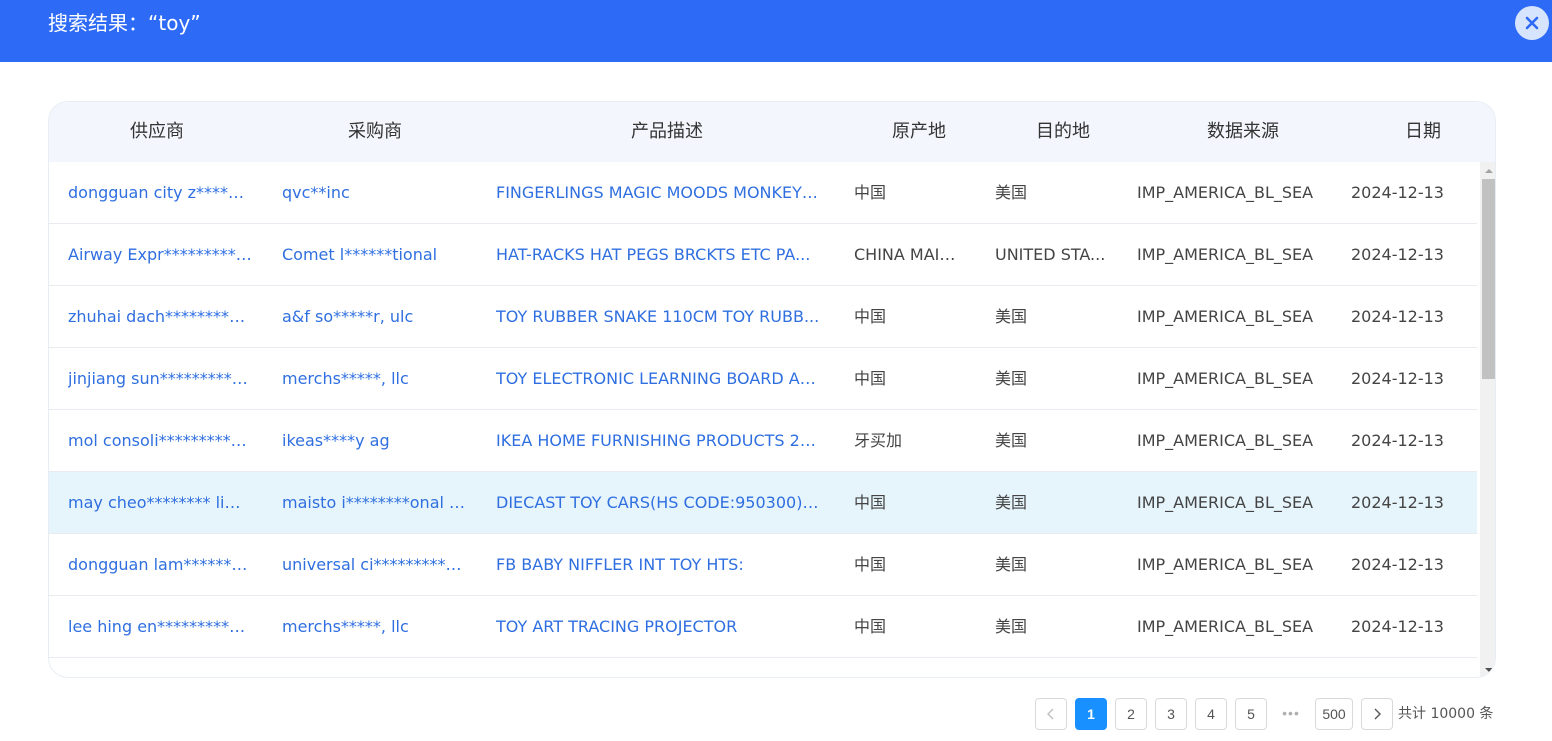 The height and width of the screenshot is (741, 1552). I want to click on table-header: 供应商 采购商 产品描述 原产地 目的地 数据来源 日期, so click(772, 132).